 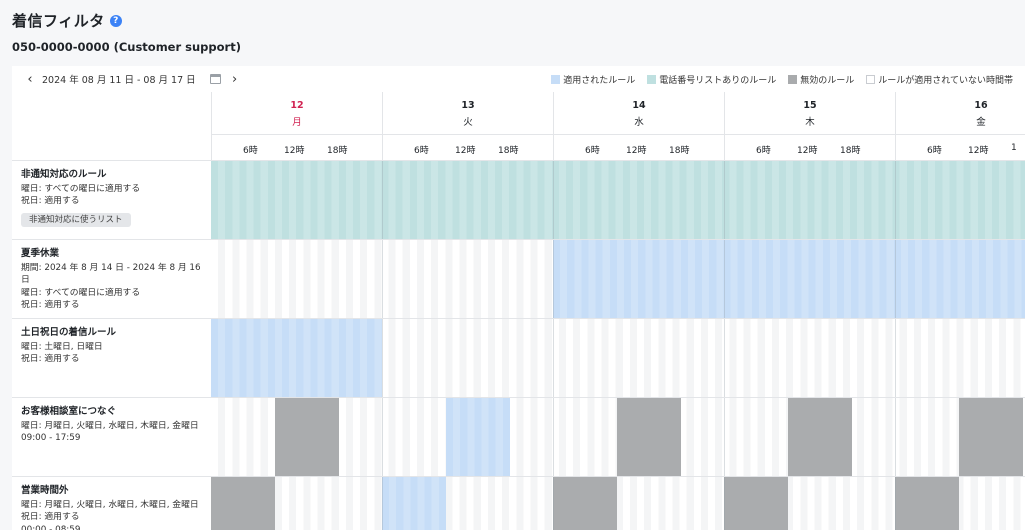 I want to click on rule-label: 土日祝日の着信ルール 曜日: 土曜日, 日曜日 祝日: 適用する, so click(x=111, y=358).